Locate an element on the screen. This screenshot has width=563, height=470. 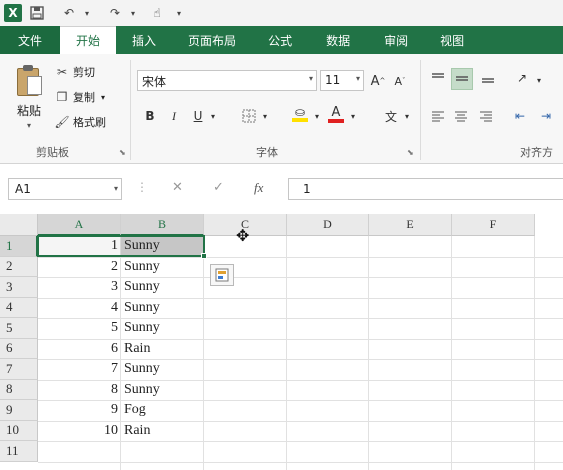
undo-icon: ↶ is located at coordinates (69, 13).